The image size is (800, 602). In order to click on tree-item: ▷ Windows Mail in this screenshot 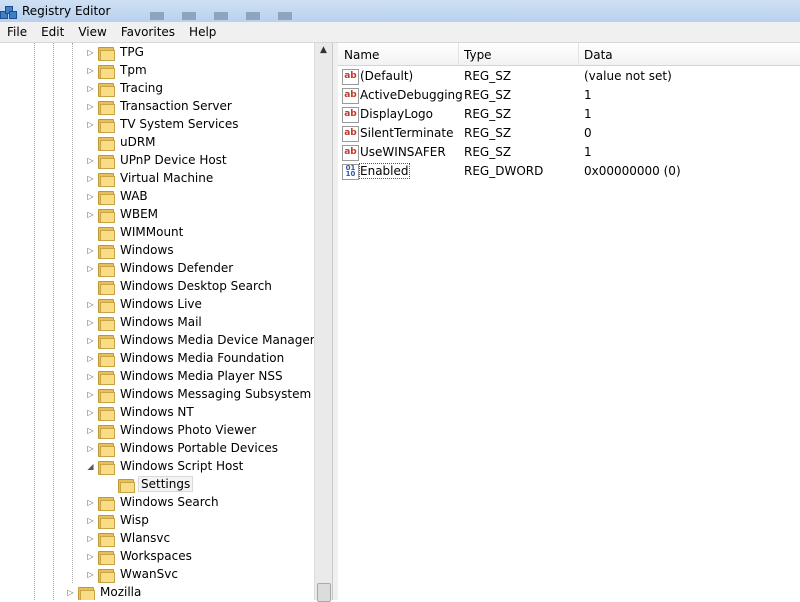, I will do `click(145, 322)`.